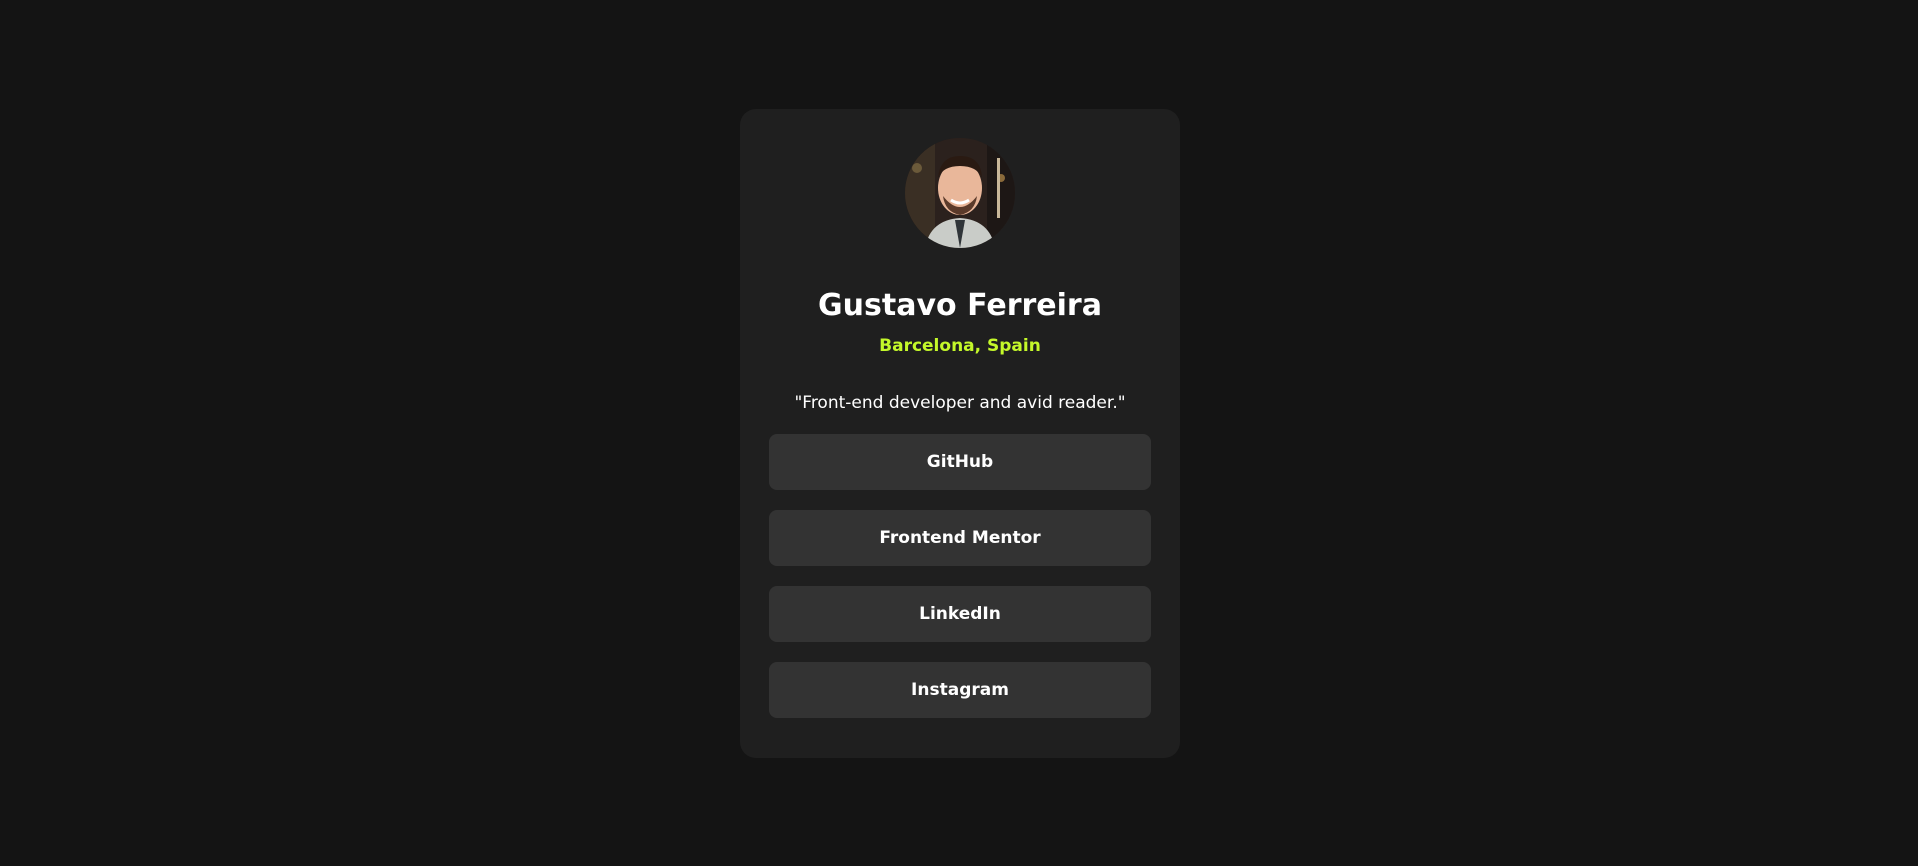 The image size is (1918, 866). I want to click on profile-bio: "Front-end developer and avid reader.", so click(960, 403).